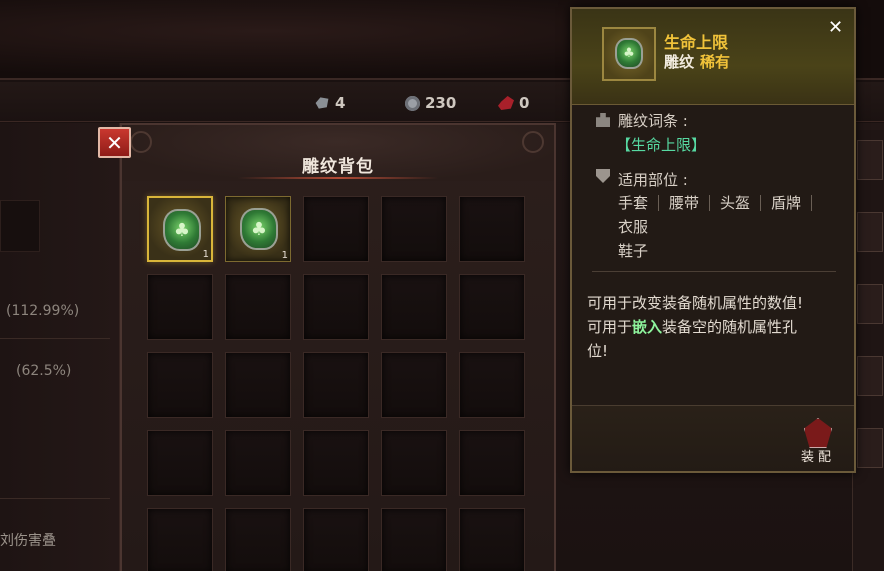 This screenshot has width=884, height=571. Describe the element at coordinates (441, 103) in the screenshot. I see `currency-gem-value: 230` at that location.